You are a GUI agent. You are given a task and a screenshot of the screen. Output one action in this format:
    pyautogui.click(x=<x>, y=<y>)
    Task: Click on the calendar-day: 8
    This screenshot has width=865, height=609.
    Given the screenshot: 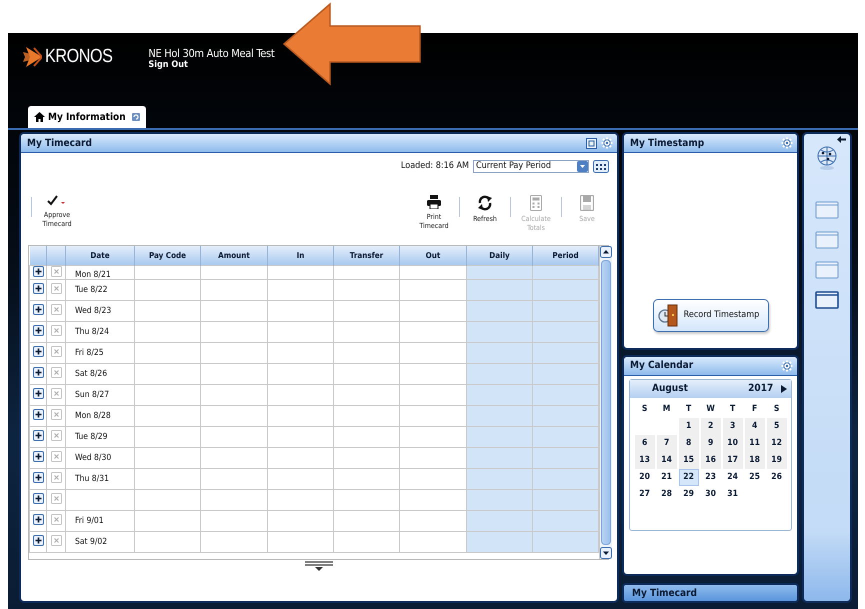 What is the action you would take?
    pyautogui.click(x=688, y=443)
    